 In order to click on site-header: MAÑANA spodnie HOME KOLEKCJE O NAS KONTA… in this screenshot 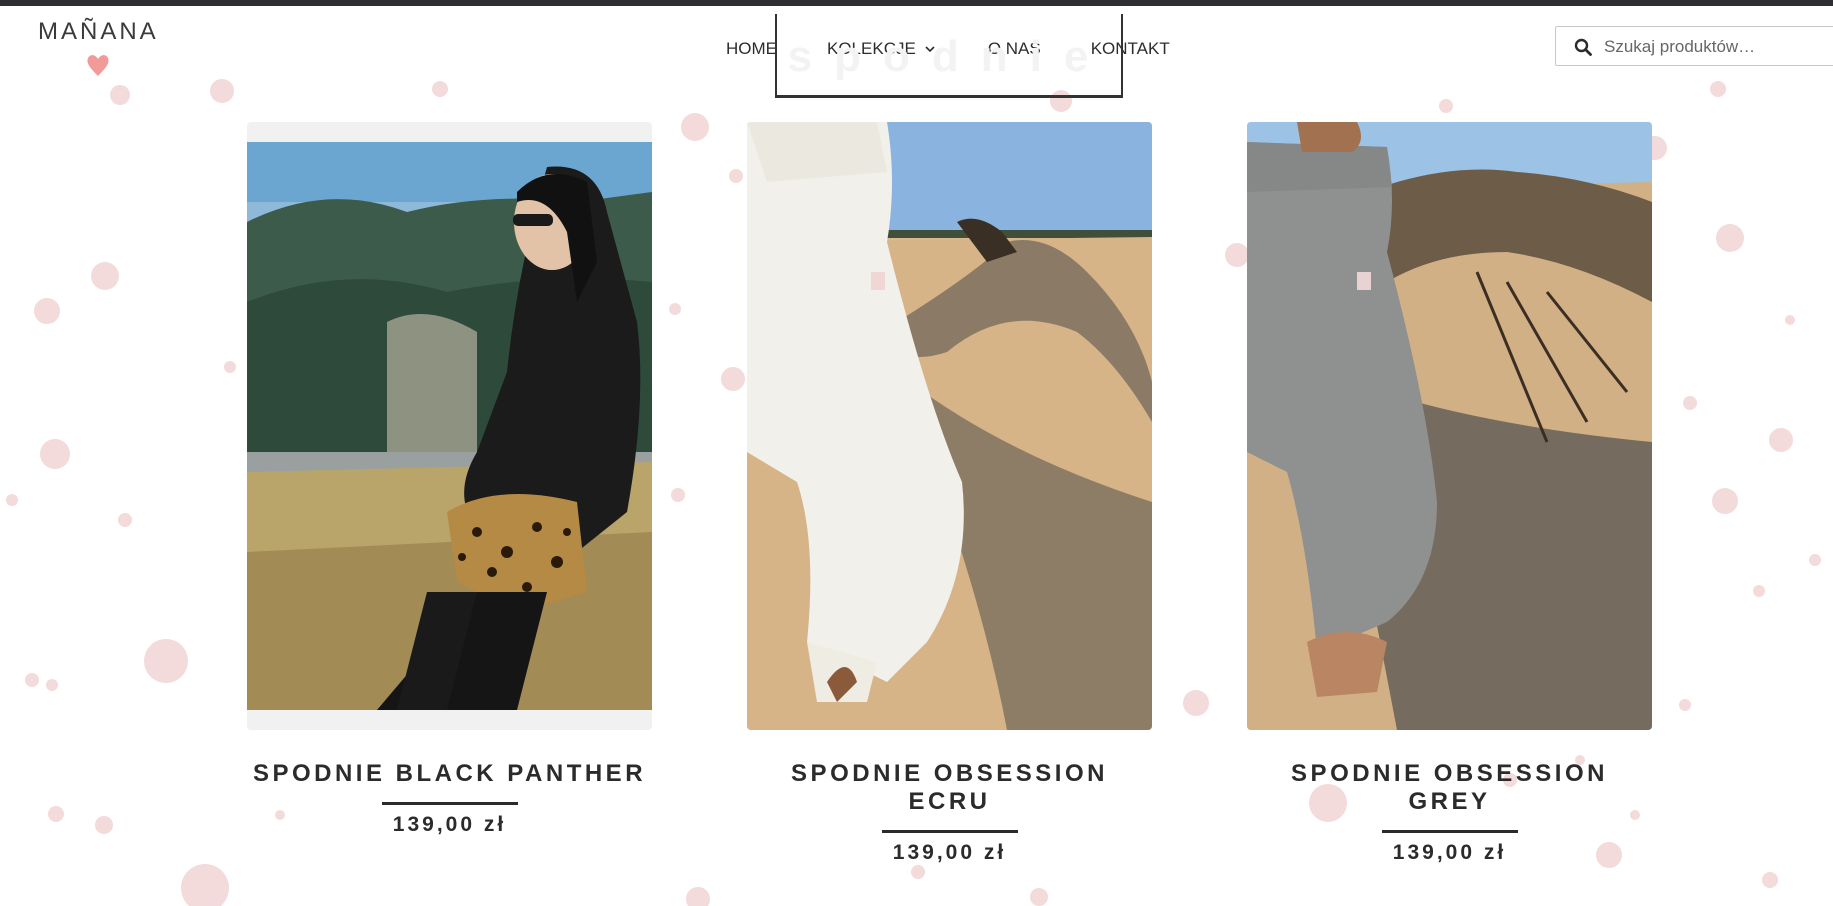, I will do `click(916, 52)`.